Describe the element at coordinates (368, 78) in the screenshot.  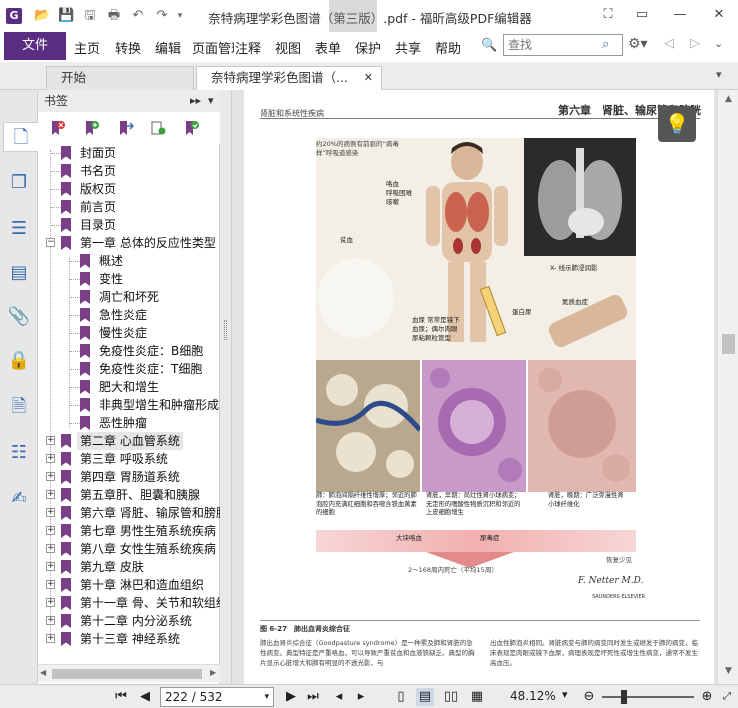
I see `close-tab-icon: ✕` at that location.